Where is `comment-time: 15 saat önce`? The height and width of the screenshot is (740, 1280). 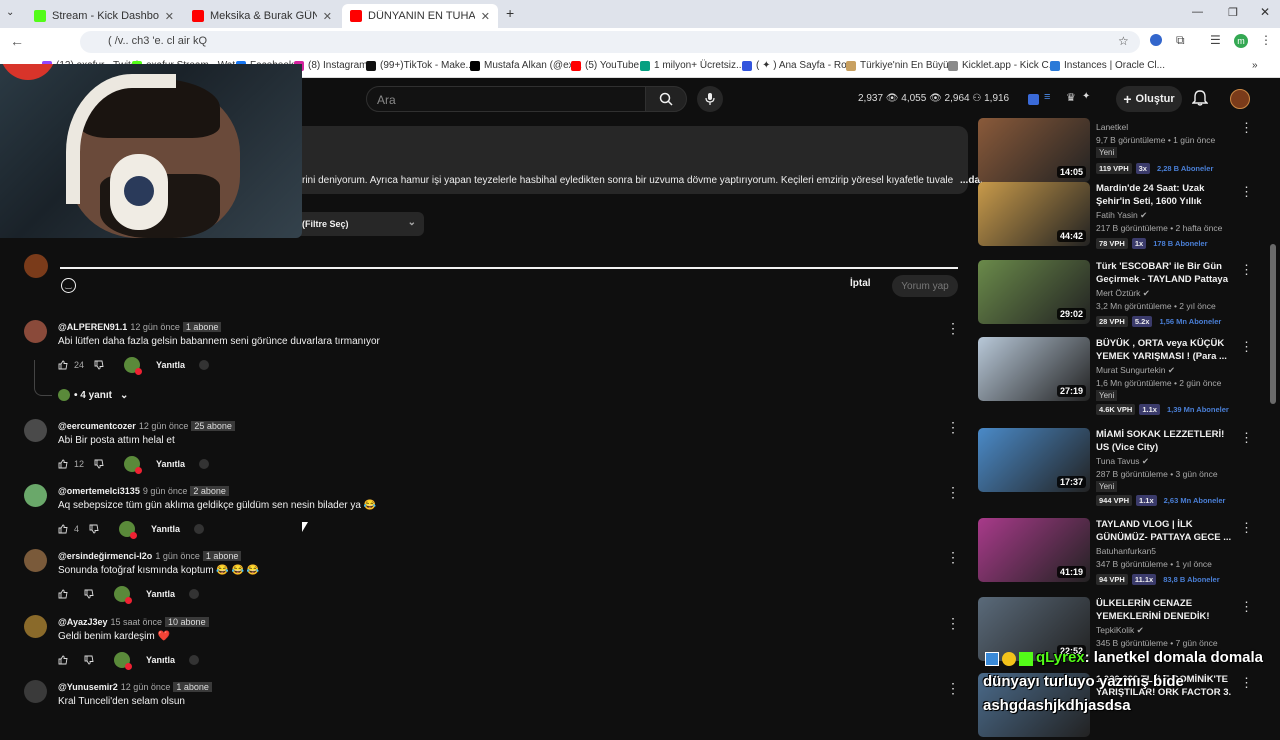
comment-time: 15 saat önce is located at coordinates (136, 622).